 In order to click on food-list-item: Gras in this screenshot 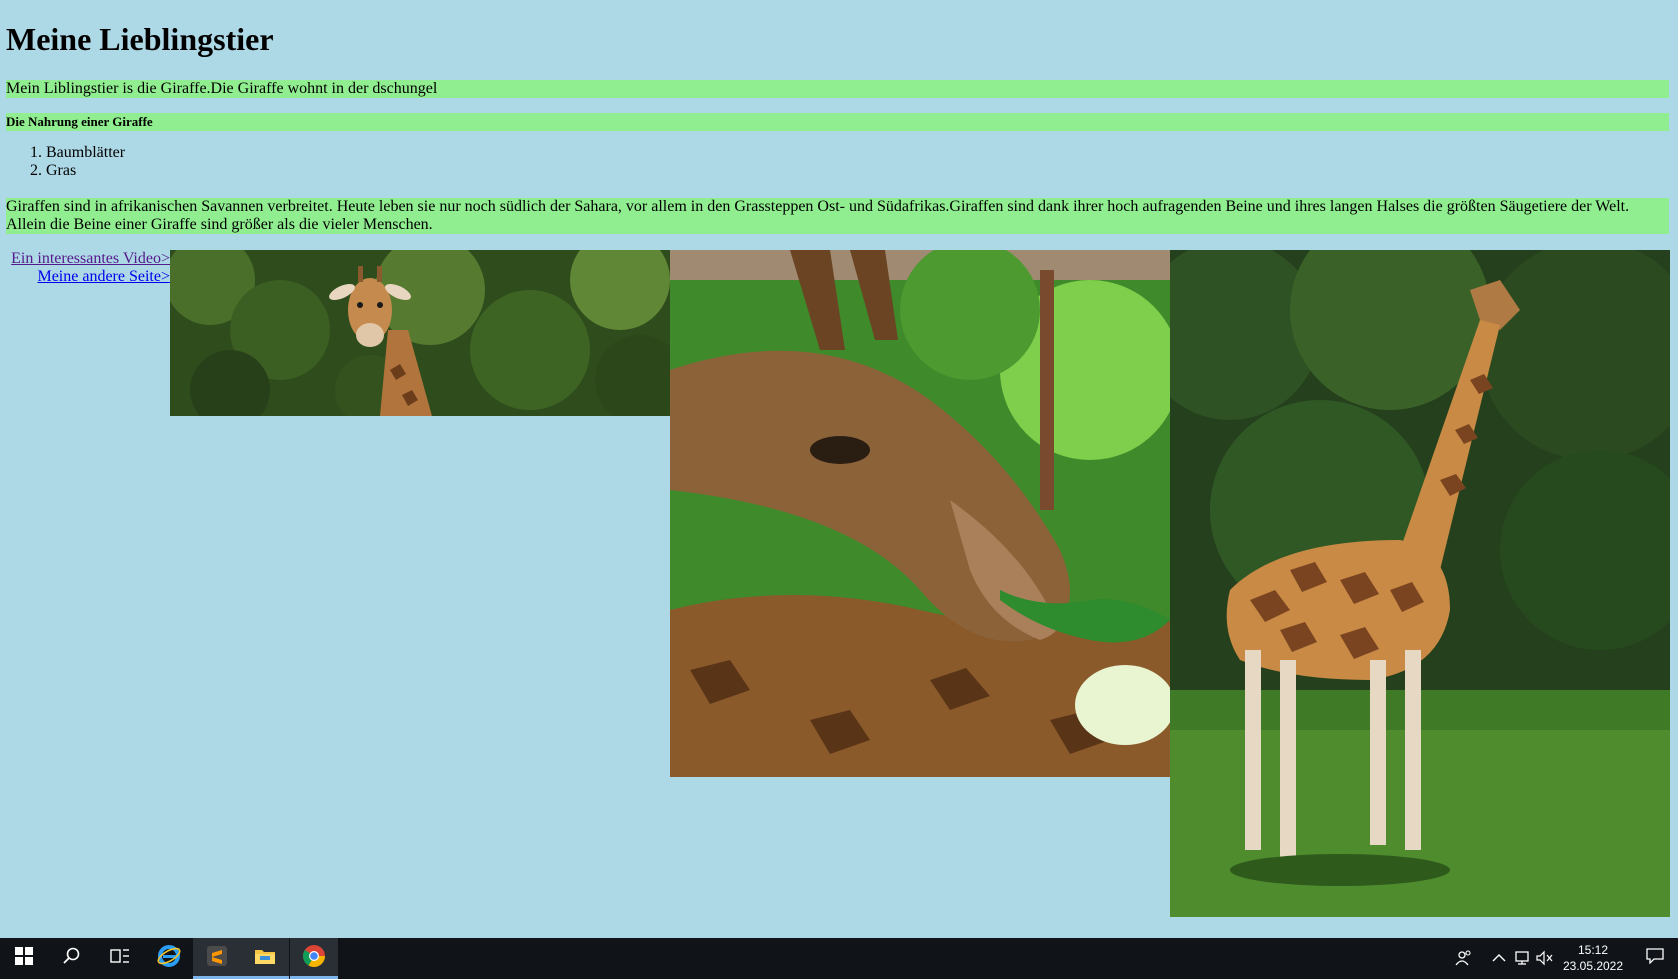, I will do `click(85, 171)`.